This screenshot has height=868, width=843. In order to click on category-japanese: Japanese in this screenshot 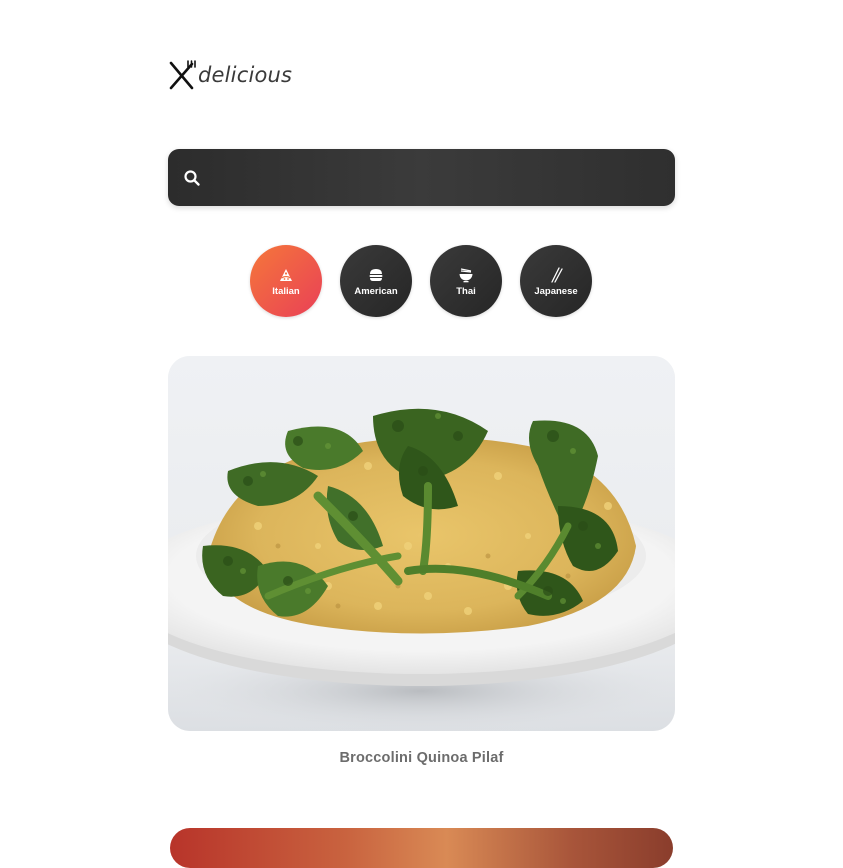, I will do `click(556, 281)`.